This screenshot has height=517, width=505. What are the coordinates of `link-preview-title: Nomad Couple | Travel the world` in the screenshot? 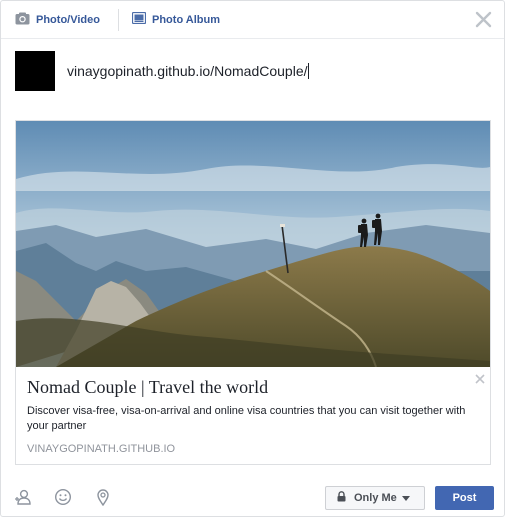 It's located at (148, 387).